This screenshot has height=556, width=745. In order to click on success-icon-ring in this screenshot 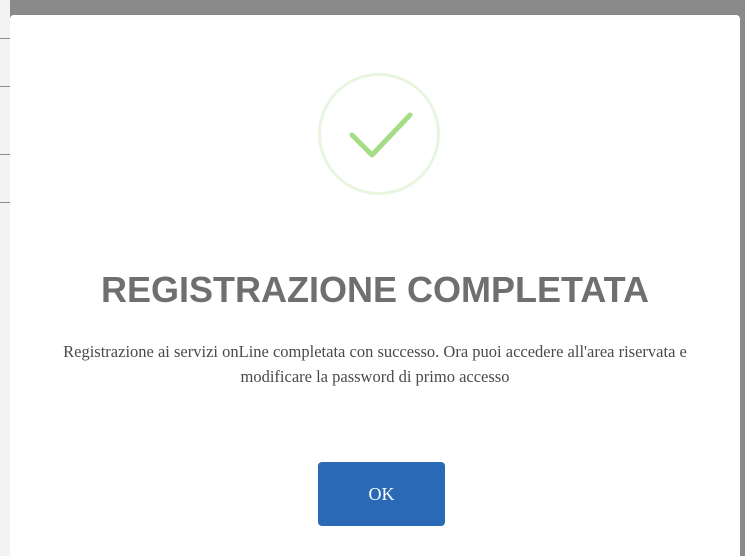, I will do `click(379, 134)`.